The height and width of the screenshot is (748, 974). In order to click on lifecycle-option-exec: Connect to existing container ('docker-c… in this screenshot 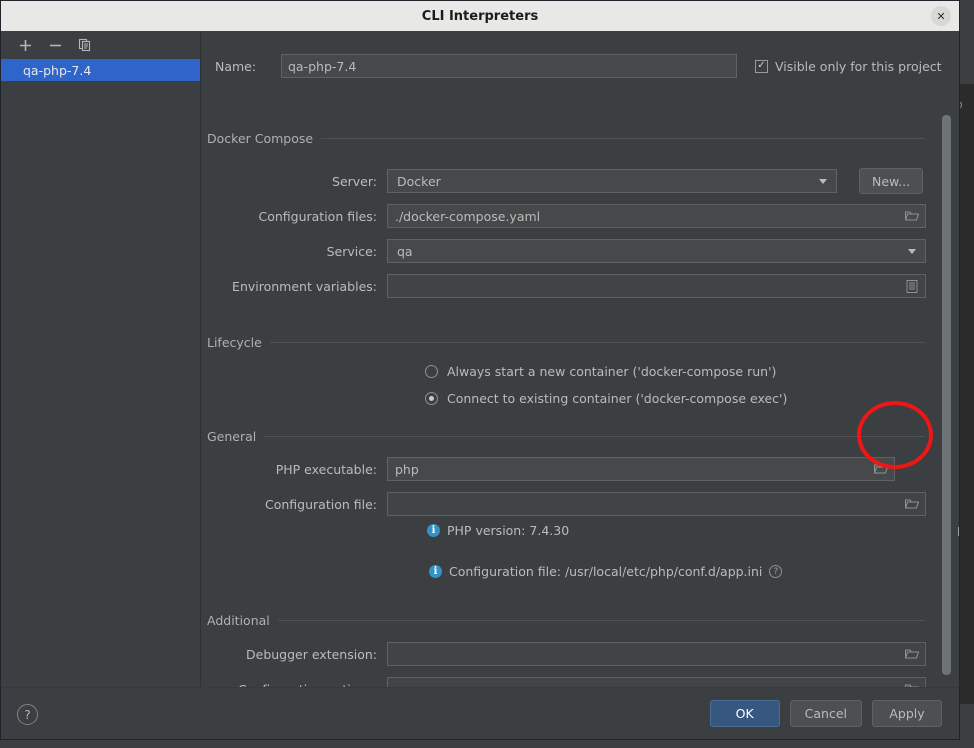, I will do `click(606, 398)`.